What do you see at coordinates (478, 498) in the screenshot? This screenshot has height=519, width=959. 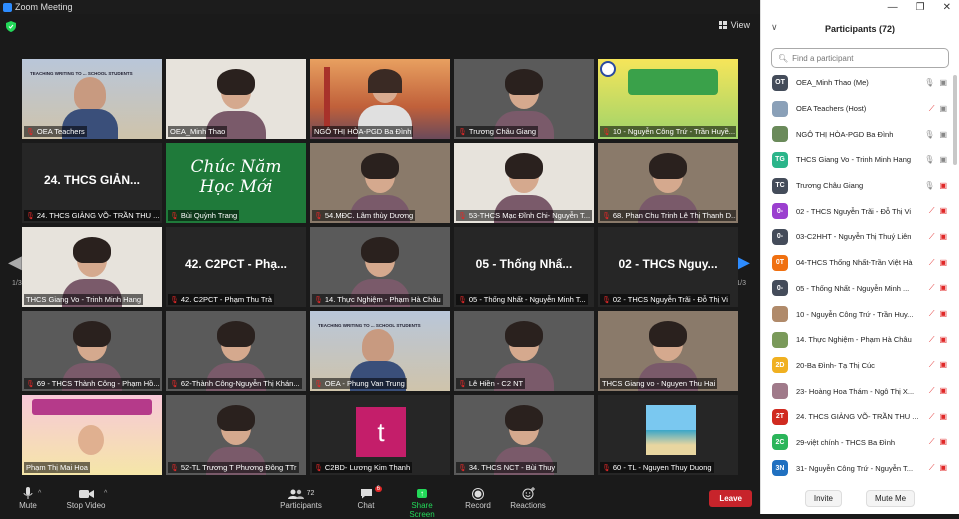 I see `record-button: Record` at bounding box center [478, 498].